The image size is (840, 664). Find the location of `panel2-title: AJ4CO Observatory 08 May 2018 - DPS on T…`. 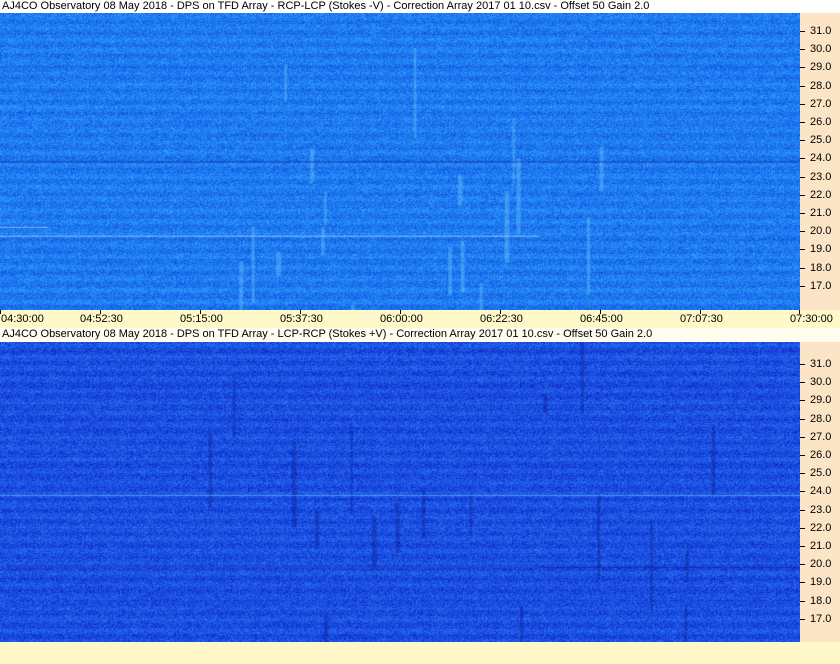

panel2-title: AJ4CO Observatory 08 May 2018 - DPS on T… is located at coordinates (420, 334).